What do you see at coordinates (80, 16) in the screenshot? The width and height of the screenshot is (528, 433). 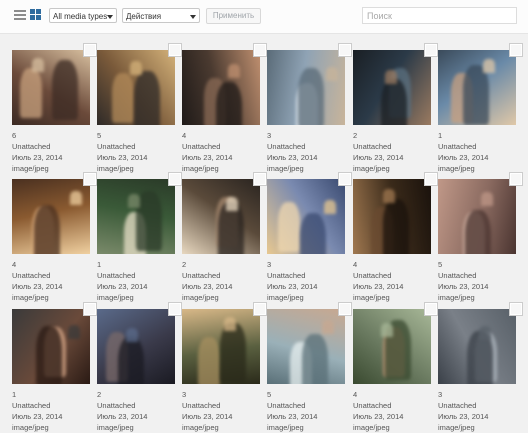 I see `media-type-label: All media types` at bounding box center [80, 16].